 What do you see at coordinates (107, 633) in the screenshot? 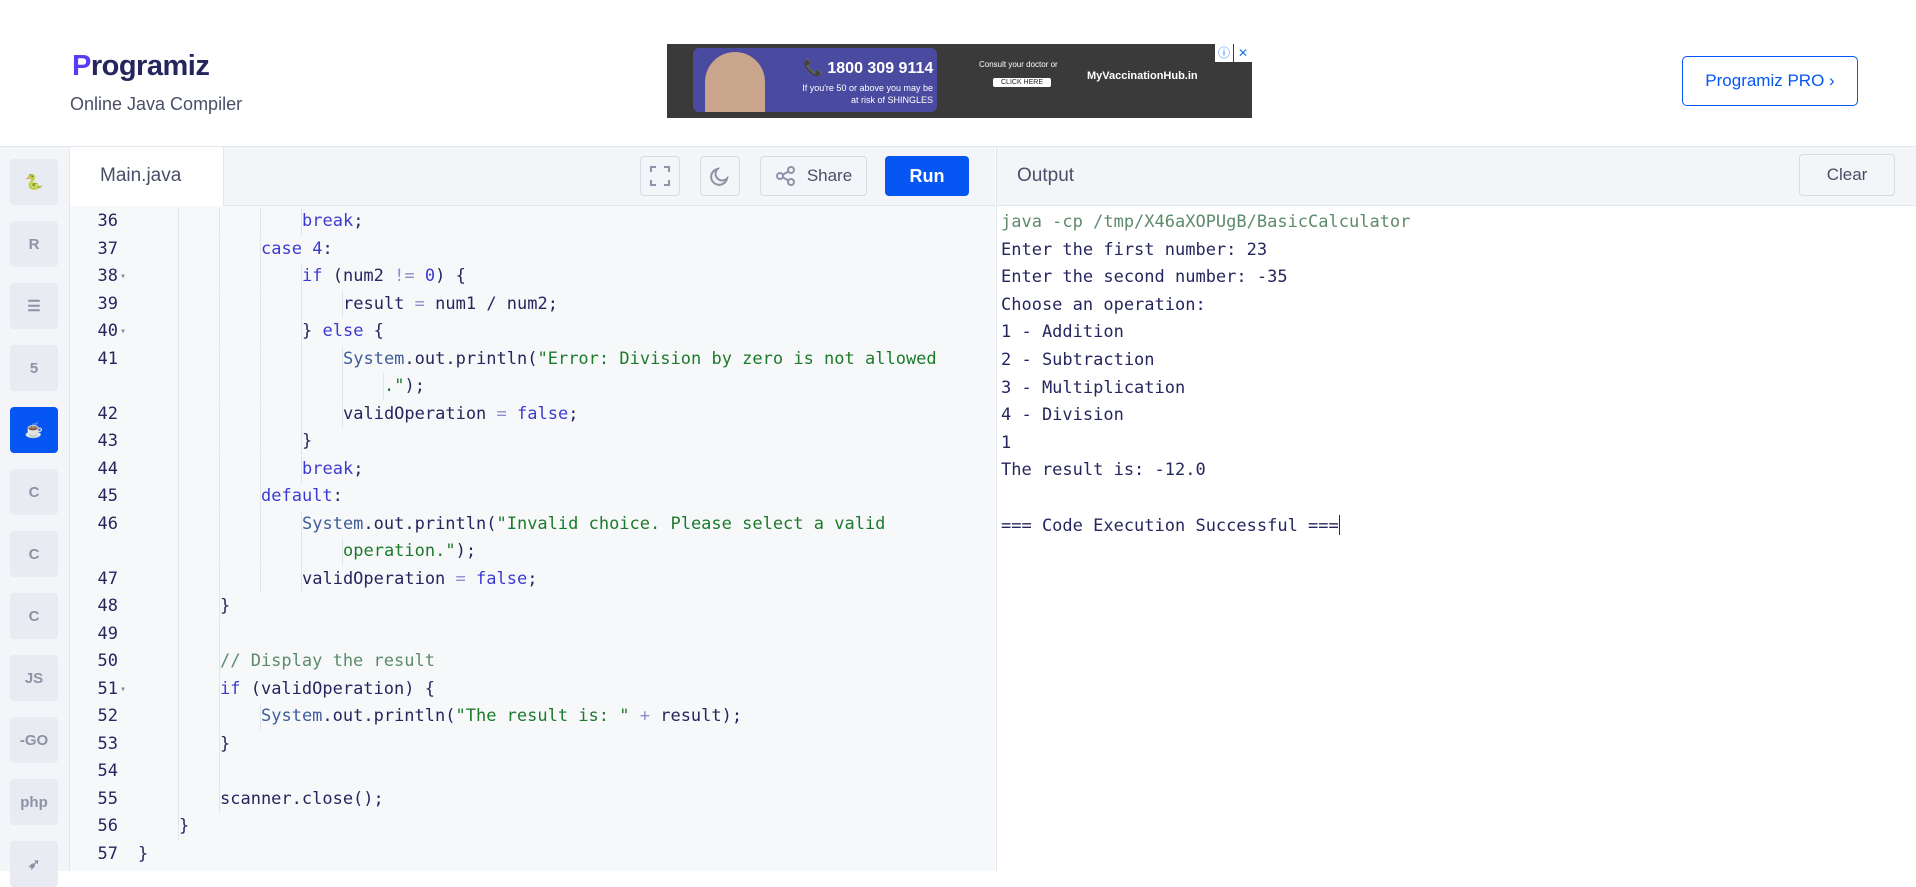
I see `line-number: 49` at bounding box center [107, 633].